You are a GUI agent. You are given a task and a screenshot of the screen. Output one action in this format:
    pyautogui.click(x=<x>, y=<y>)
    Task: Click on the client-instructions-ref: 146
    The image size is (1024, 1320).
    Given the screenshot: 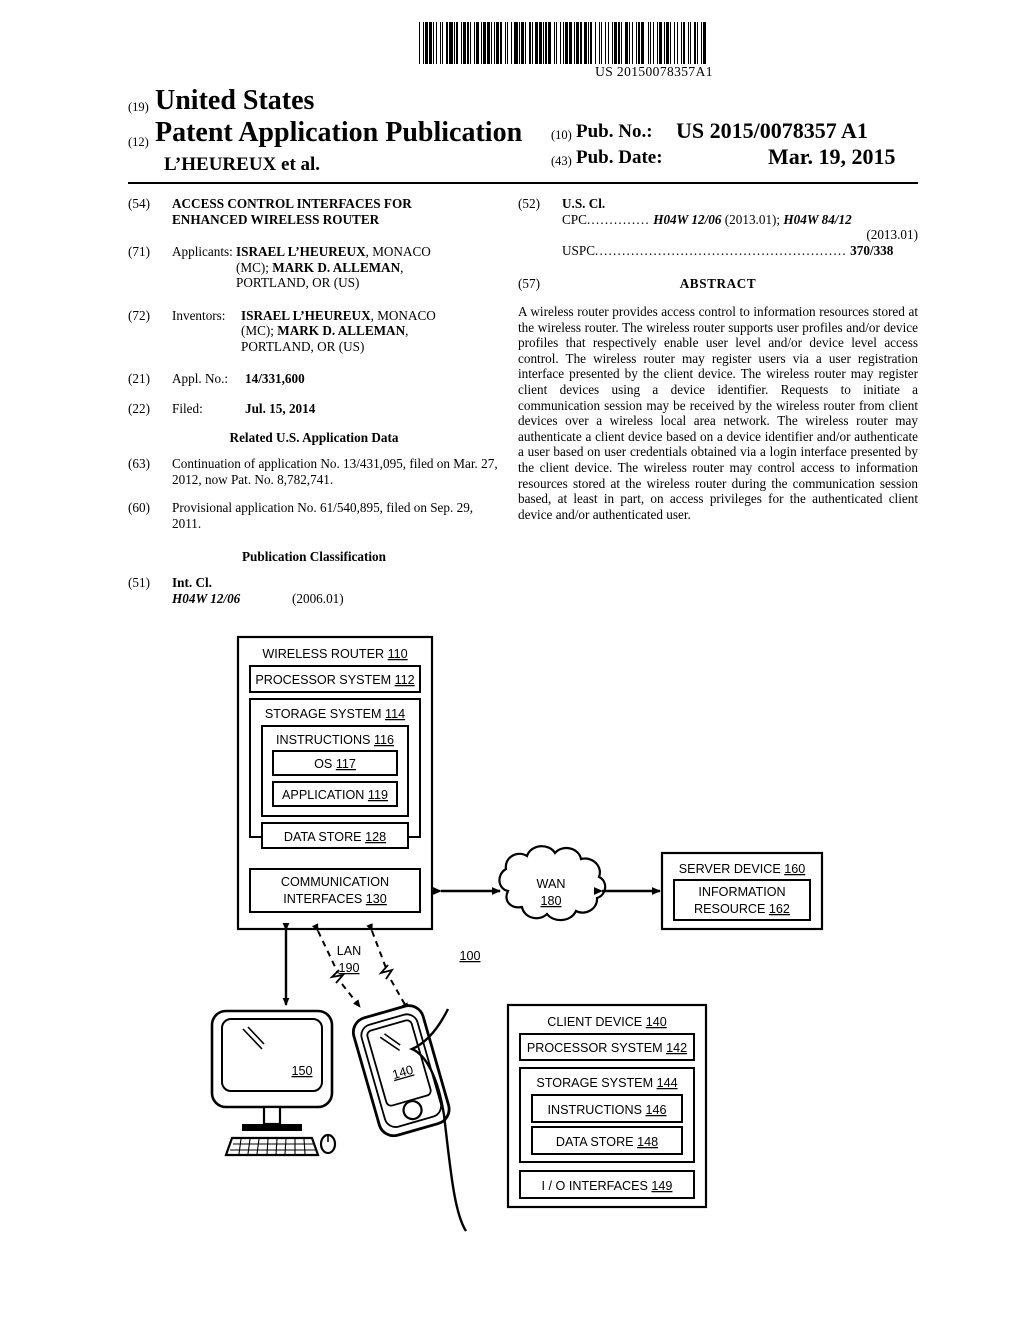 What is the action you would take?
    pyautogui.click(x=655, y=1110)
    